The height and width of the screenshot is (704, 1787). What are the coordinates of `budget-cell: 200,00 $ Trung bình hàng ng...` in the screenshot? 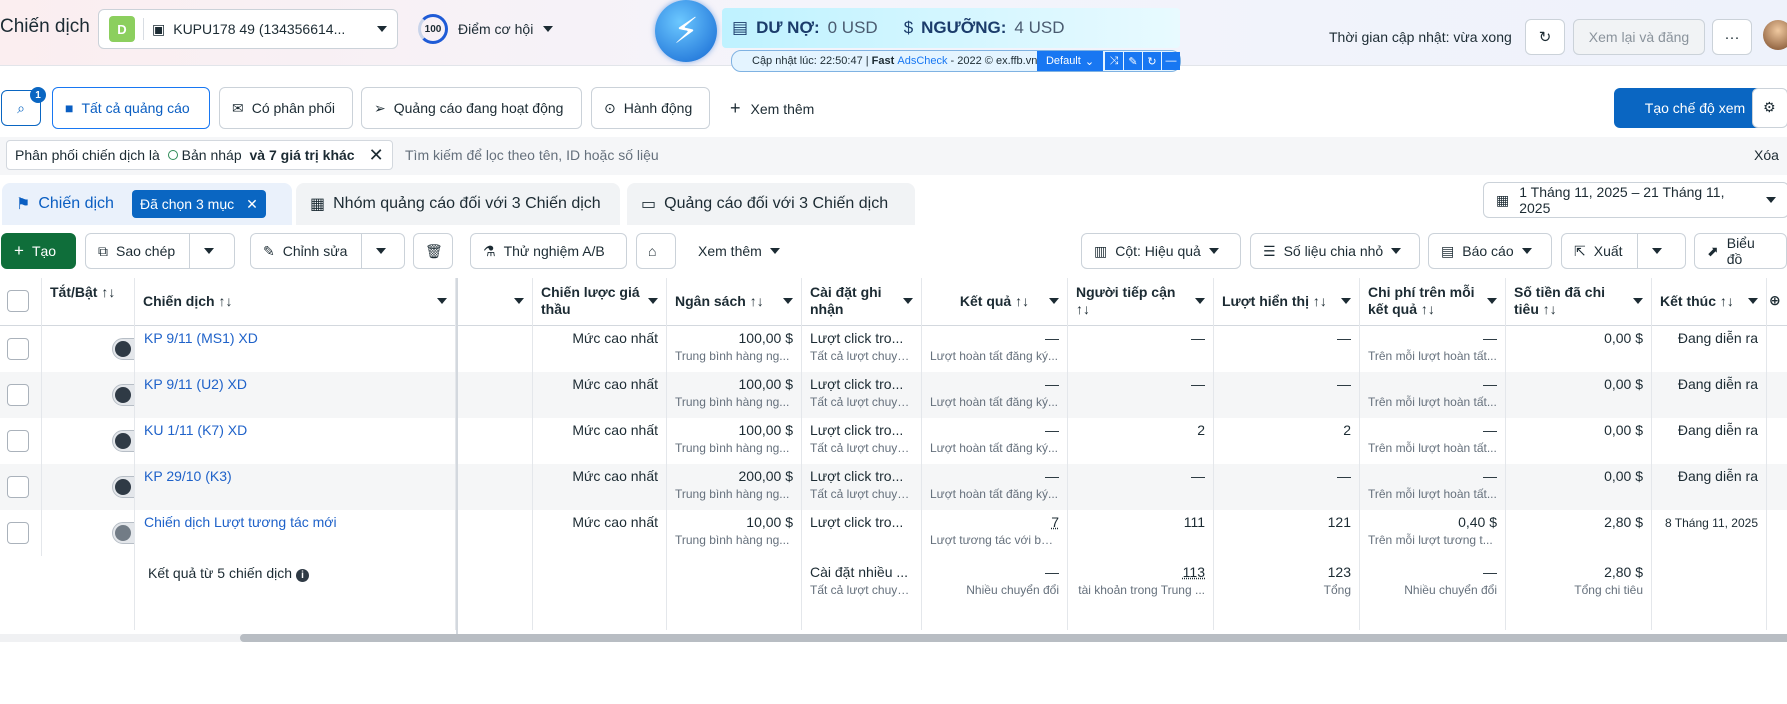 It's located at (734, 487).